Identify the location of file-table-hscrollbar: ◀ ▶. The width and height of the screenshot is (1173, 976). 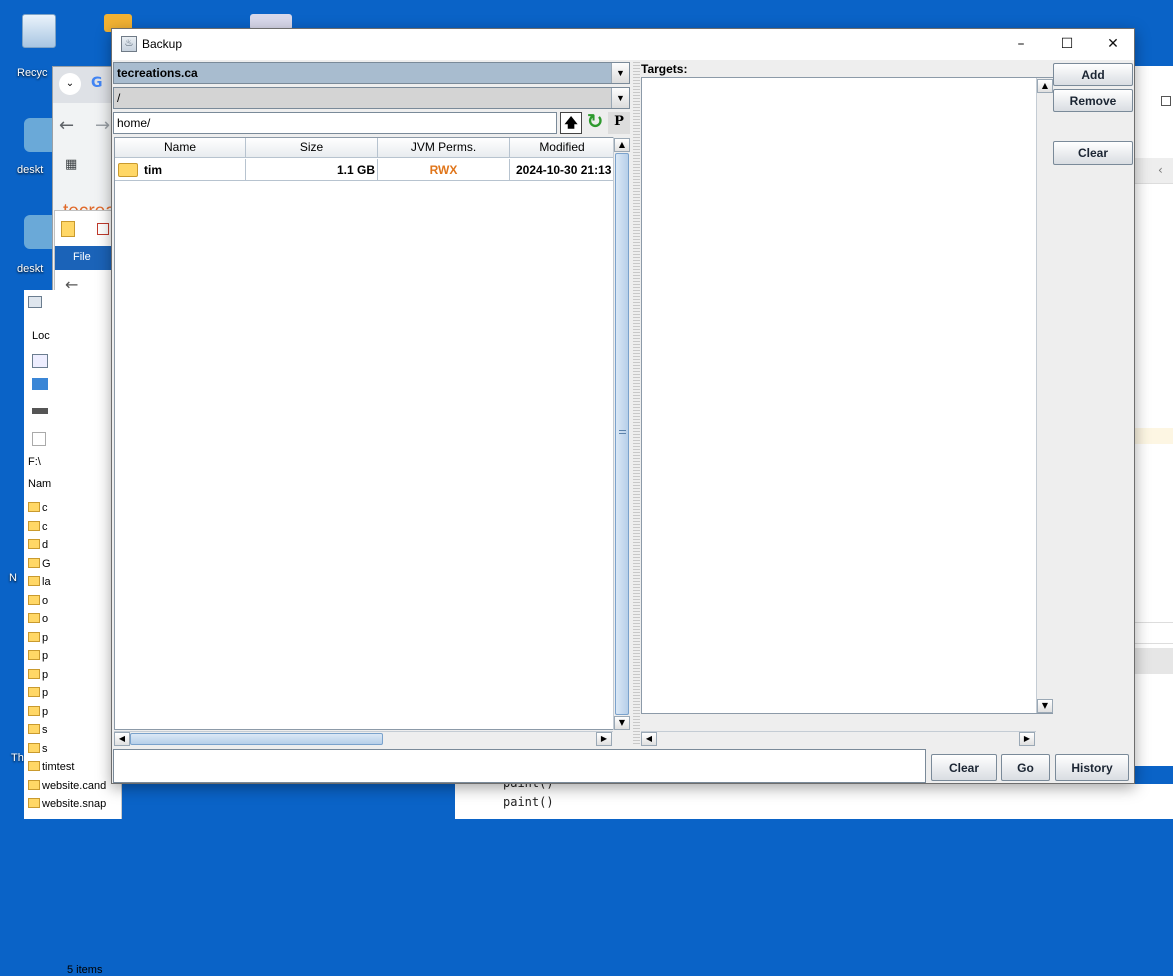
(363, 738).